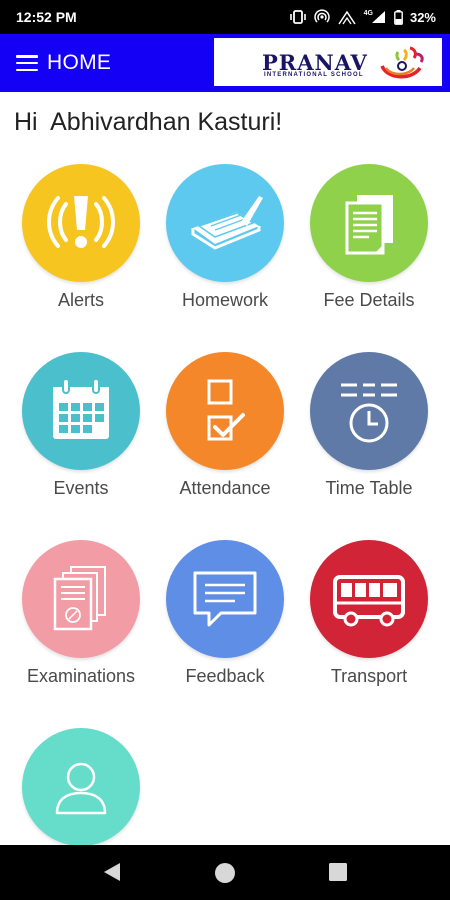  I want to click on tile-time-table: Time Table, so click(369, 437).